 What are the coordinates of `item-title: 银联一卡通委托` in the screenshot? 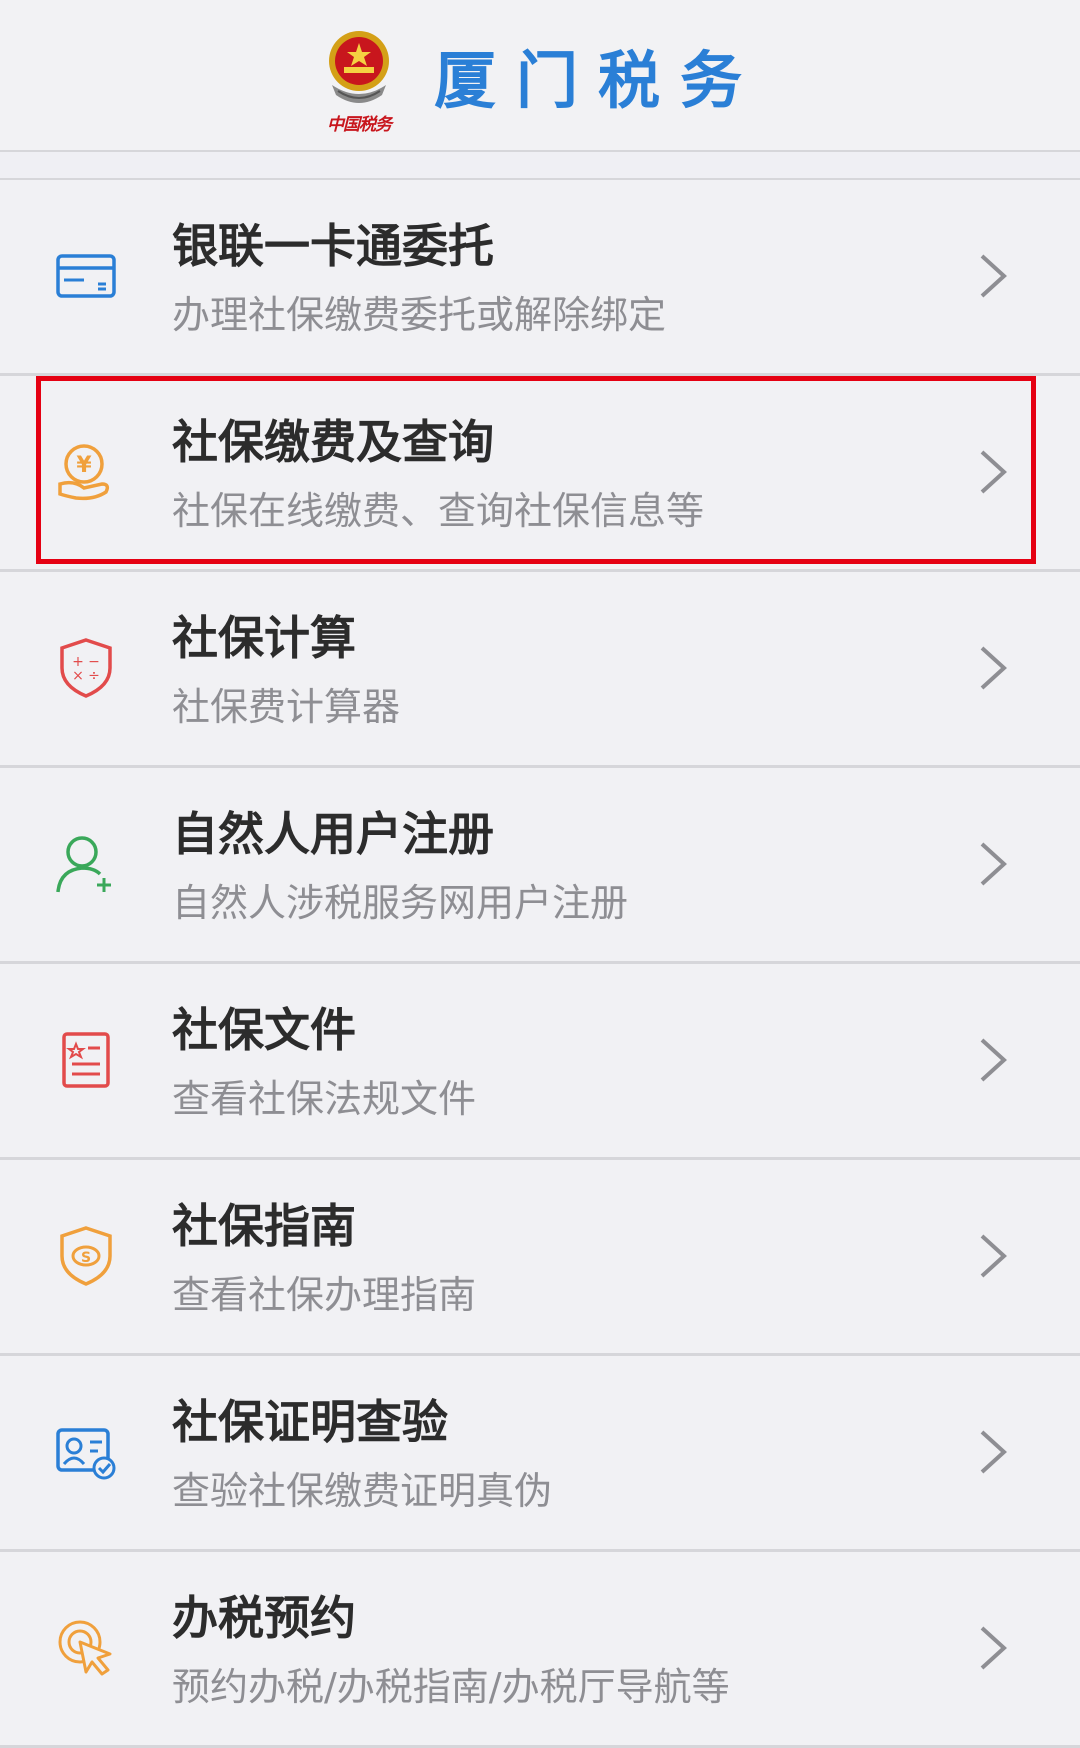 It's located at (333, 246).